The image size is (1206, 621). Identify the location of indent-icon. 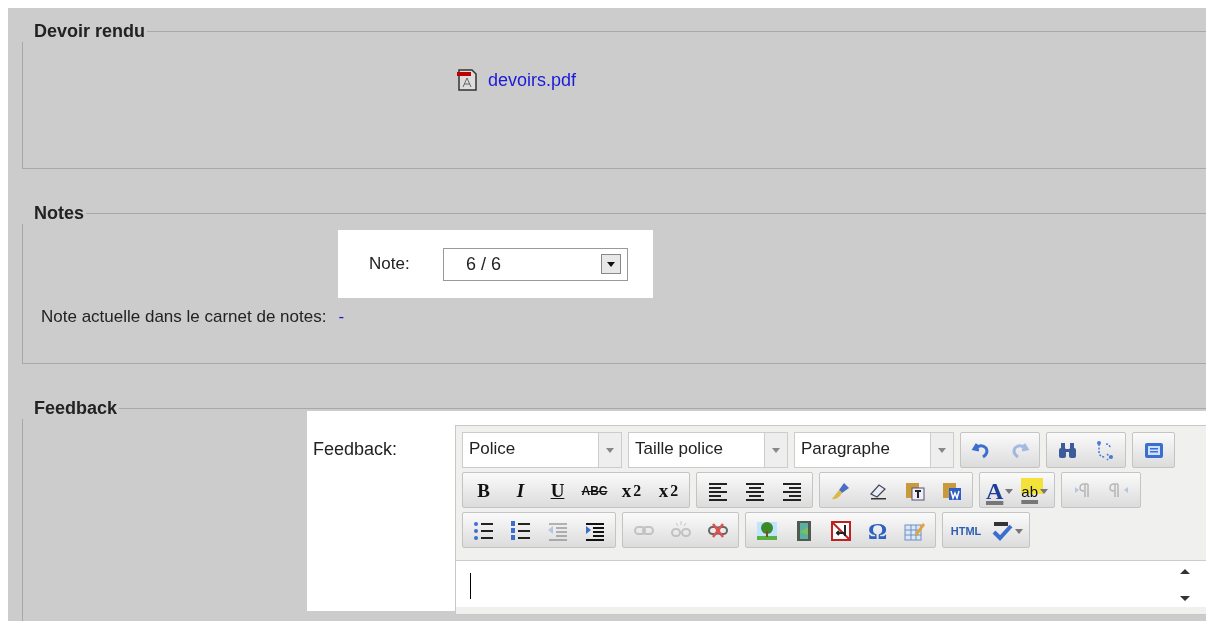
(594, 531).